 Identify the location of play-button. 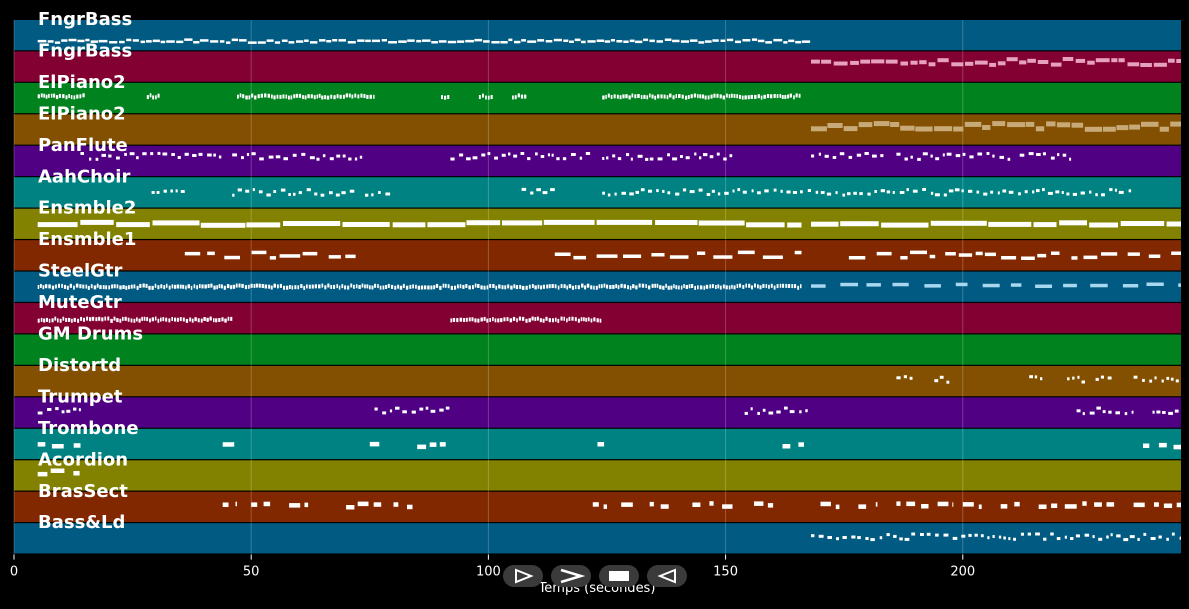
(523, 576).